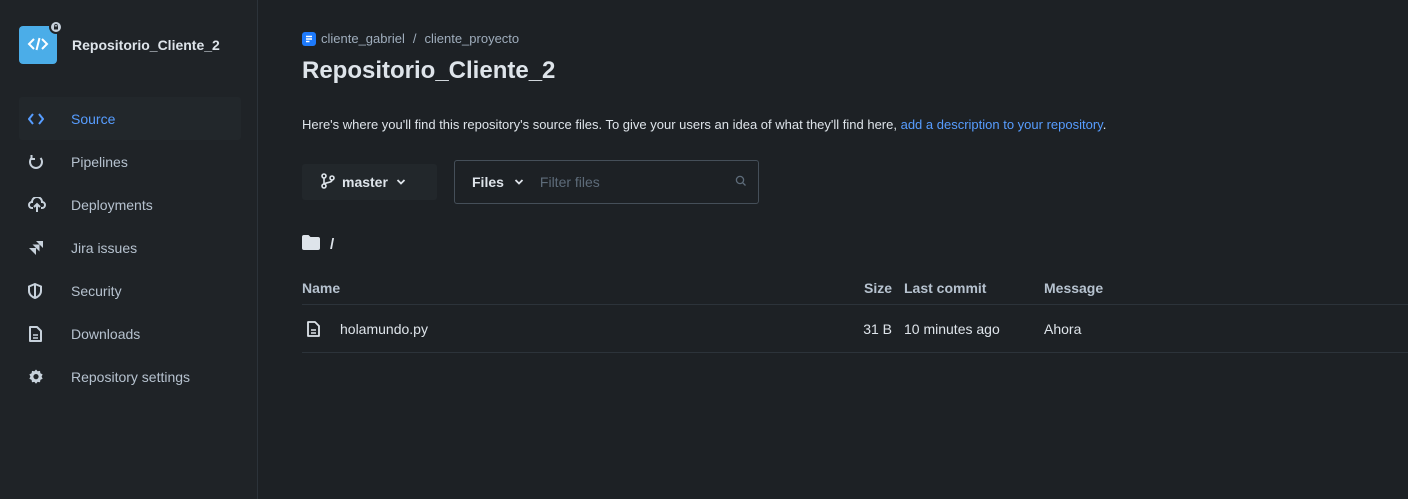  Describe the element at coordinates (855, 329) in the screenshot. I see `table-row: holamundo.py 31 B 10 minutes ago Ahora` at that location.